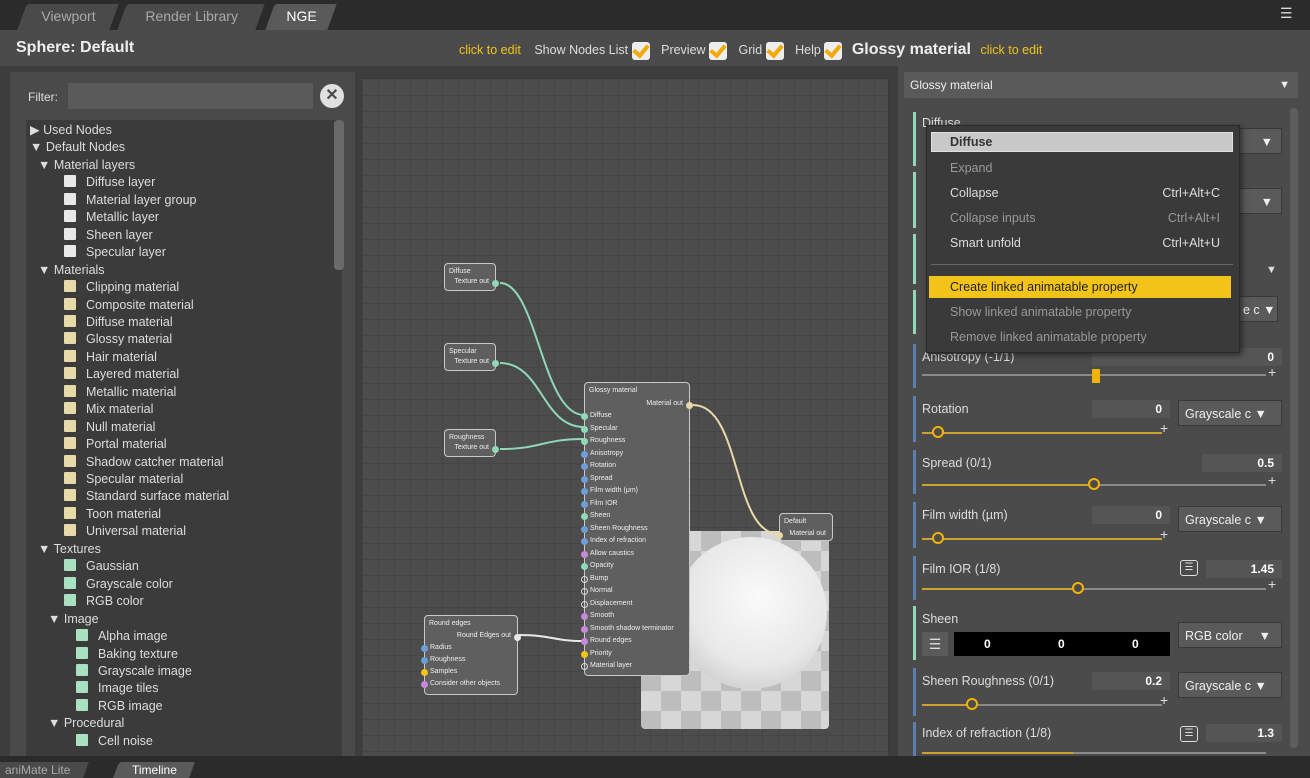 This screenshot has height=778, width=1310. Describe the element at coordinates (77, 147) in the screenshot. I see `tree-category: ▼ Default Nodes` at that location.